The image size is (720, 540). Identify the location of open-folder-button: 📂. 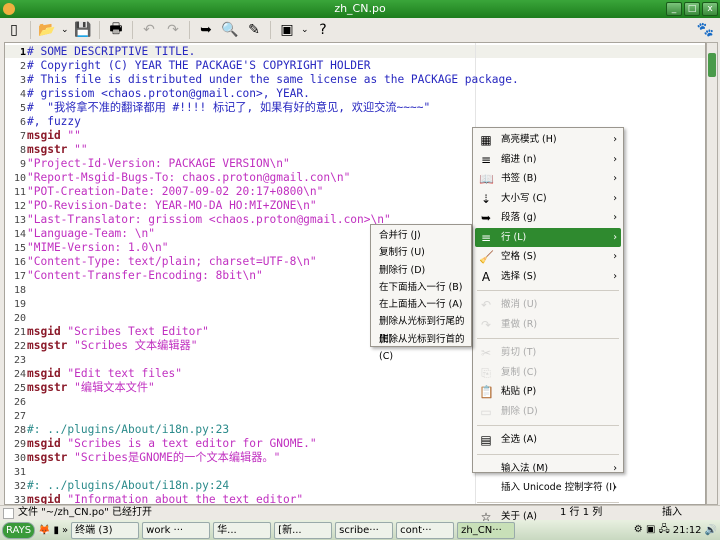
(47, 30).